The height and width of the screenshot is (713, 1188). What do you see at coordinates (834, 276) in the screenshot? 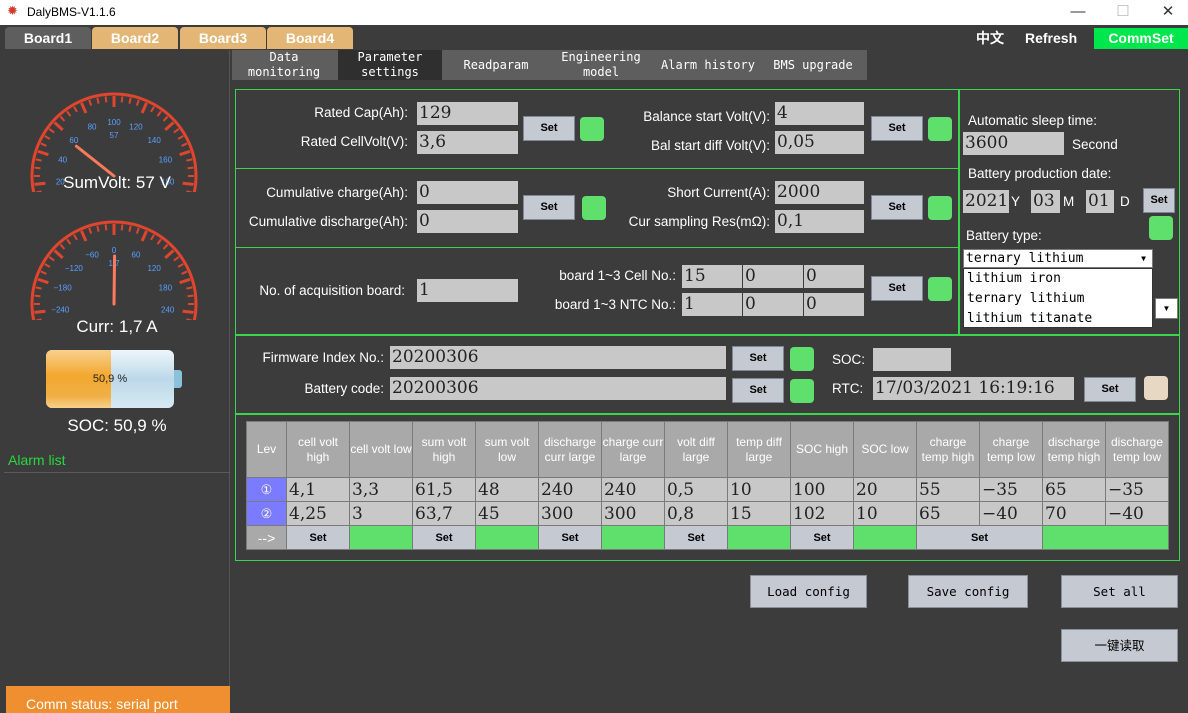
I see `cell-no-board3: 0` at bounding box center [834, 276].